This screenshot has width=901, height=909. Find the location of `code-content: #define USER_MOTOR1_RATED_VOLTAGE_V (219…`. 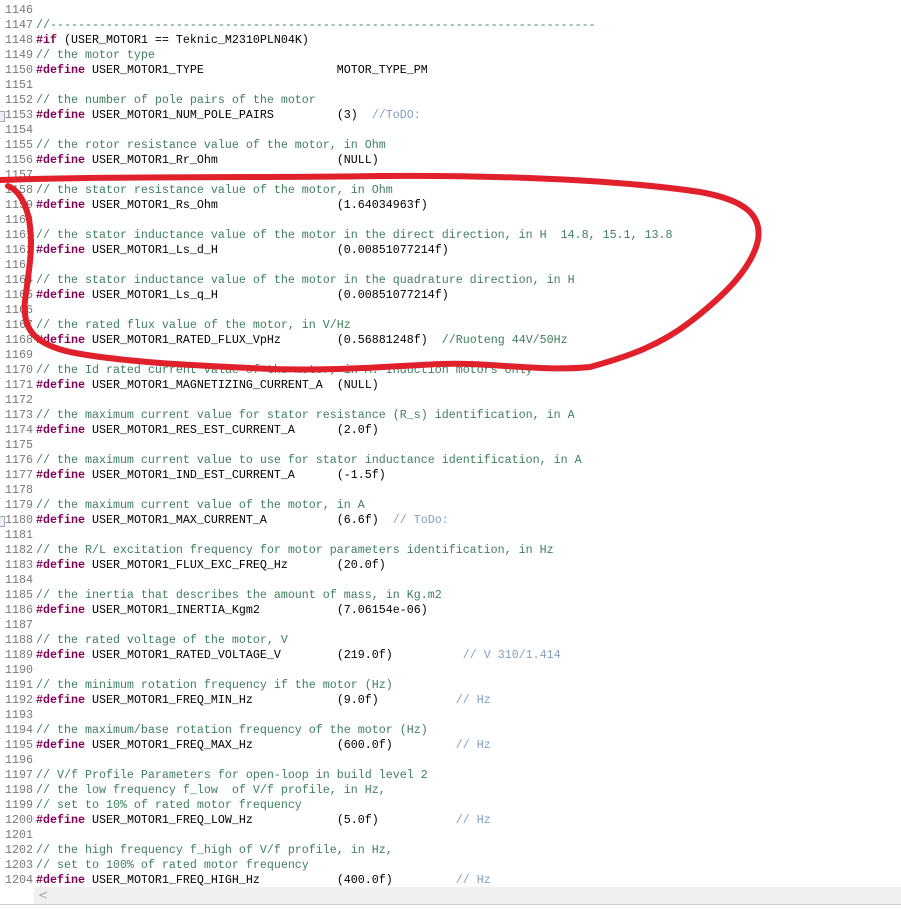

code-content: #define USER_MOTOR1_RATED_VOLTAGE_V (219… is located at coordinates (298, 655).